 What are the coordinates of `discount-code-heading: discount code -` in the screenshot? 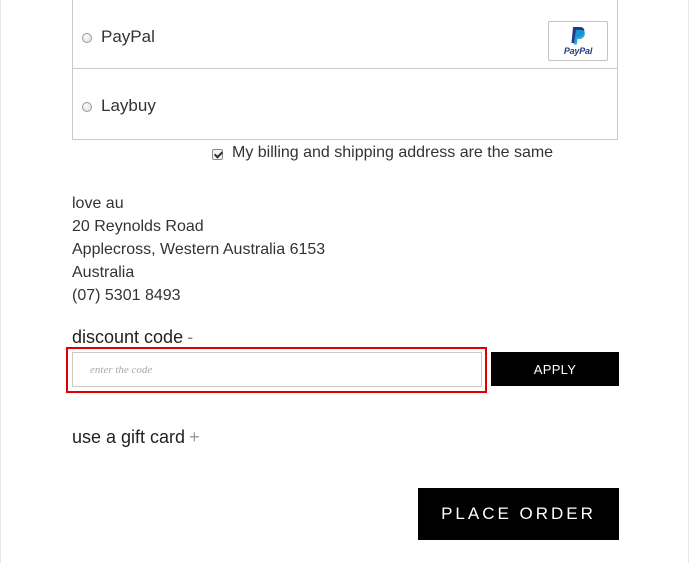 It's located at (132, 337).